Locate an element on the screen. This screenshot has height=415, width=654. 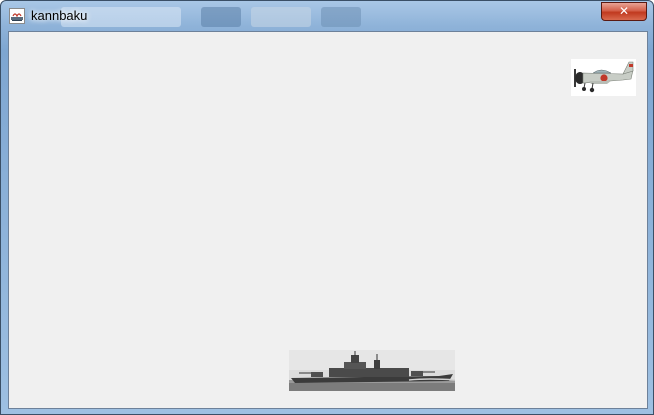
close-button: ✕ is located at coordinates (624, 11).